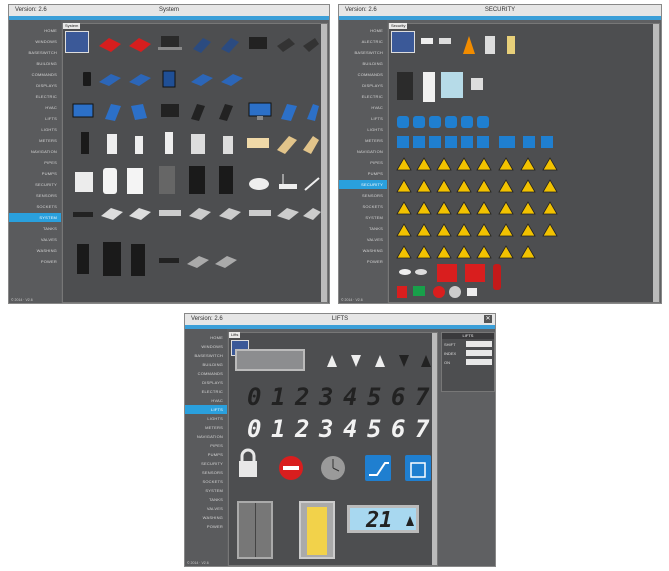 This screenshot has width=669, height=571. Describe the element at coordinates (288, 181) in the screenshot. I see `wifi-router-icon` at that location.